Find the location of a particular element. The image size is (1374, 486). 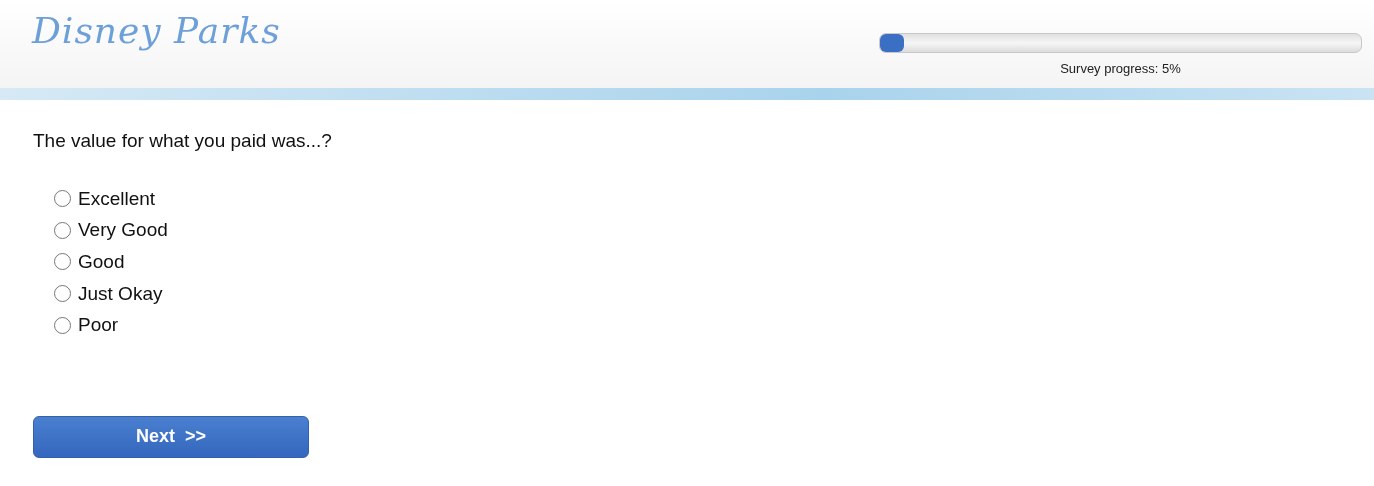

question-text: The value for what you paid was...? is located at coordinates (183, 141).